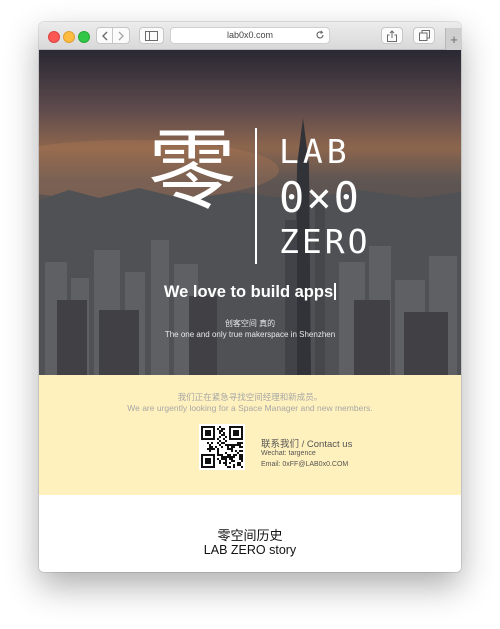 This screenshot has width=500, height=629. I want to click on new-tab-button: +, so click(453, 39).